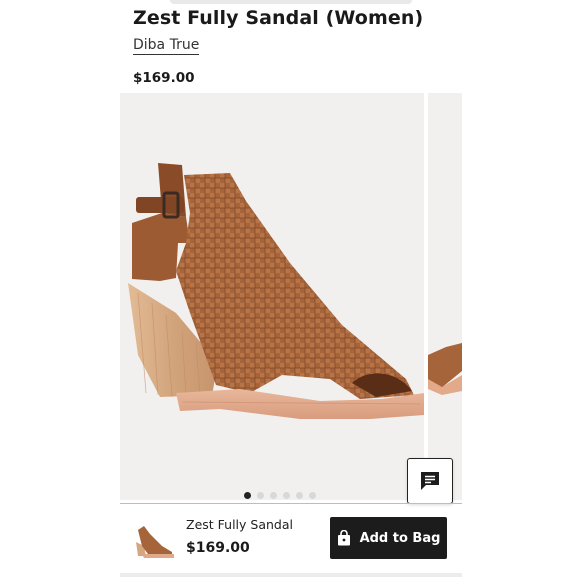 Image resolution: width=580 pixels, height=580 pixels. Describe the element at coordinates (343, 538) in the screenshot. I see `shopping-bag-icon` at that location.